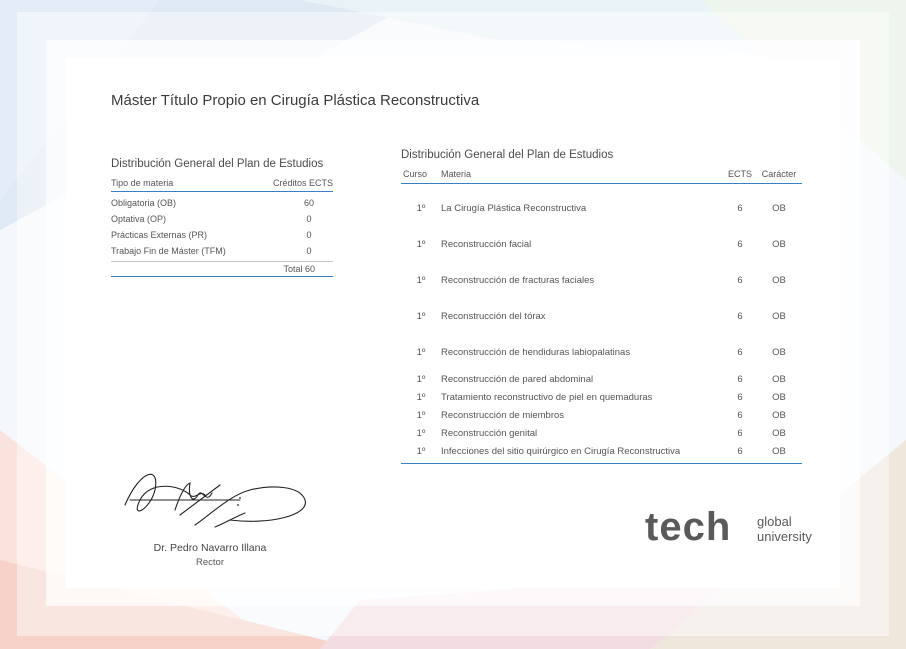  I want to click on col-materia: Materia, so click(582, 176).